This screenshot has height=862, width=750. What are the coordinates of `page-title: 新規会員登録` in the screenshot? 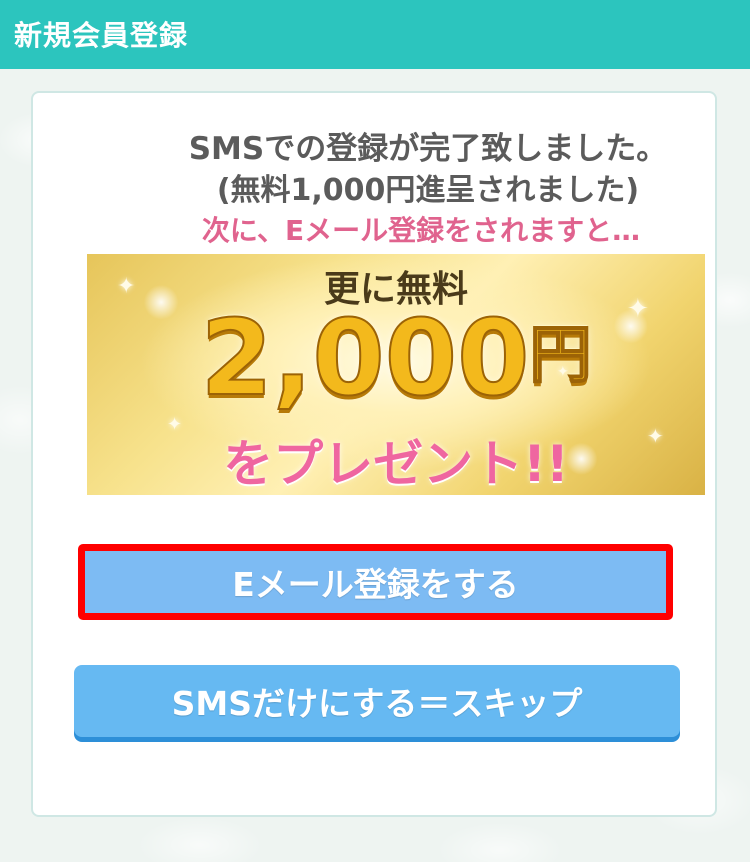 It's located at (101, 35).